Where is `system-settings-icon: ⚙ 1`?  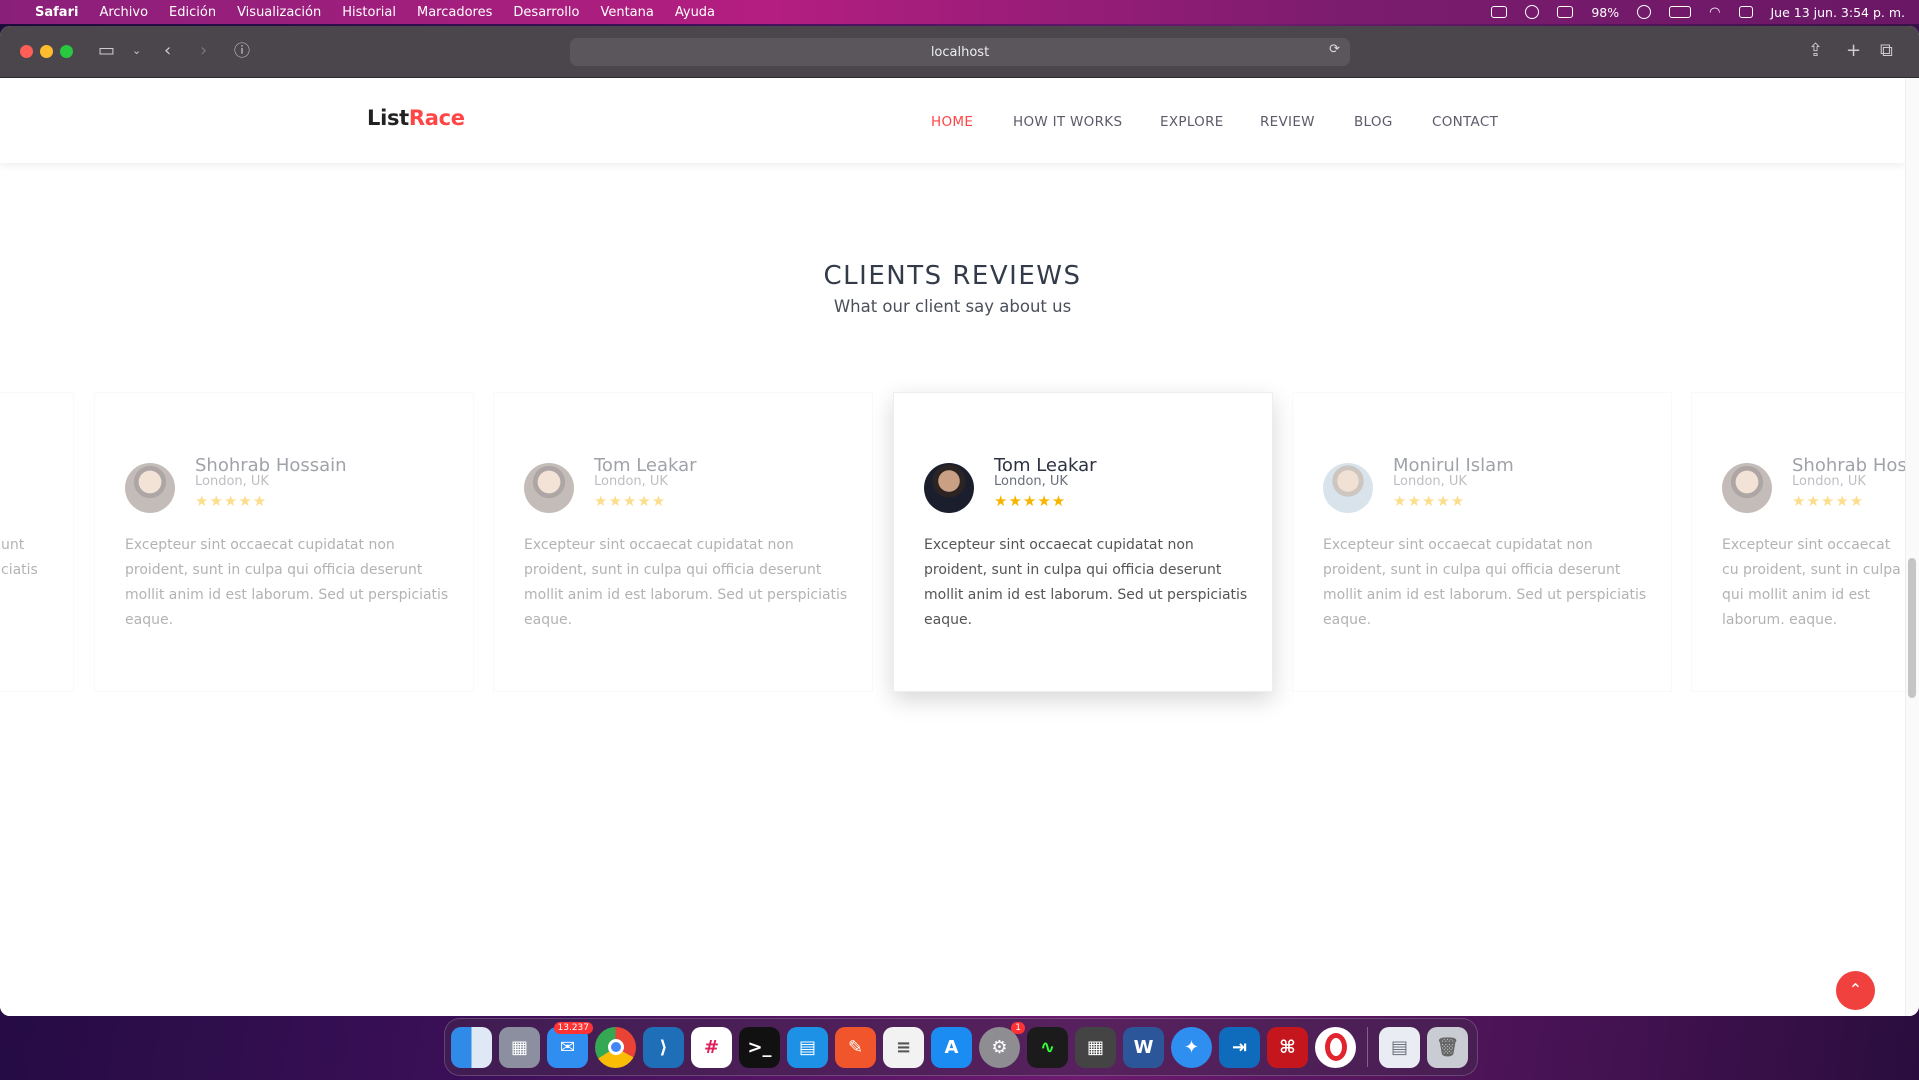
system-settings-icon: ⚙ 1 is located at coordinates (1002, 1044).